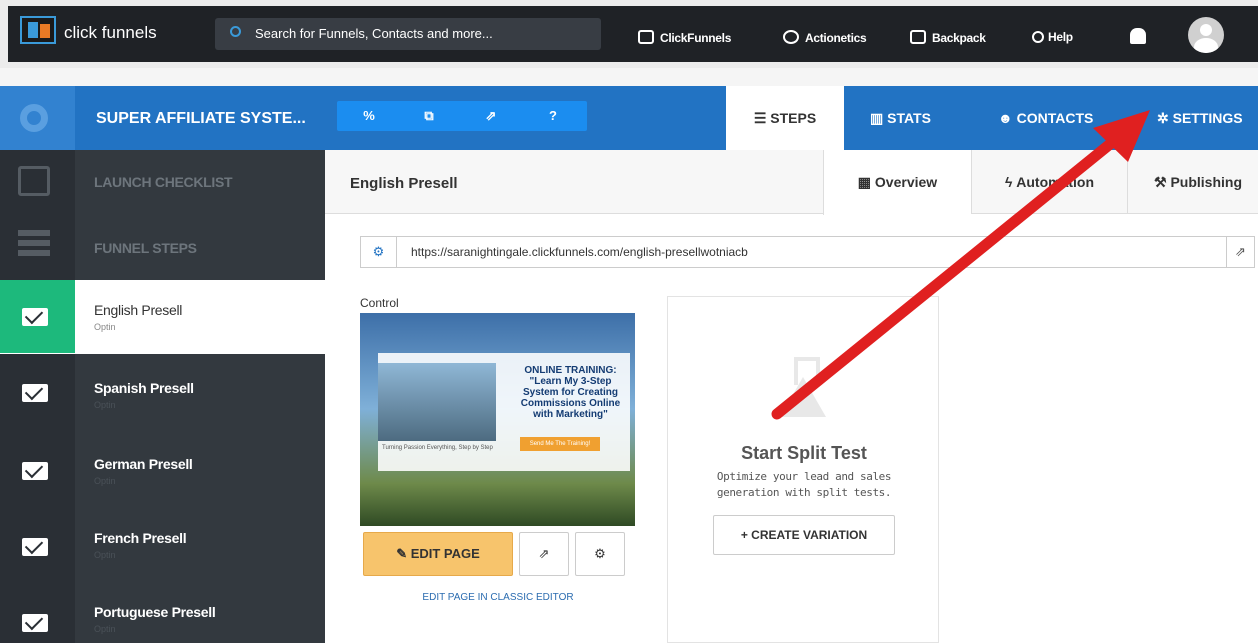 This screenshot has height=643, width=1258. I want to click on step-item-german-presell: German Presell Optin, so click(162, 468).